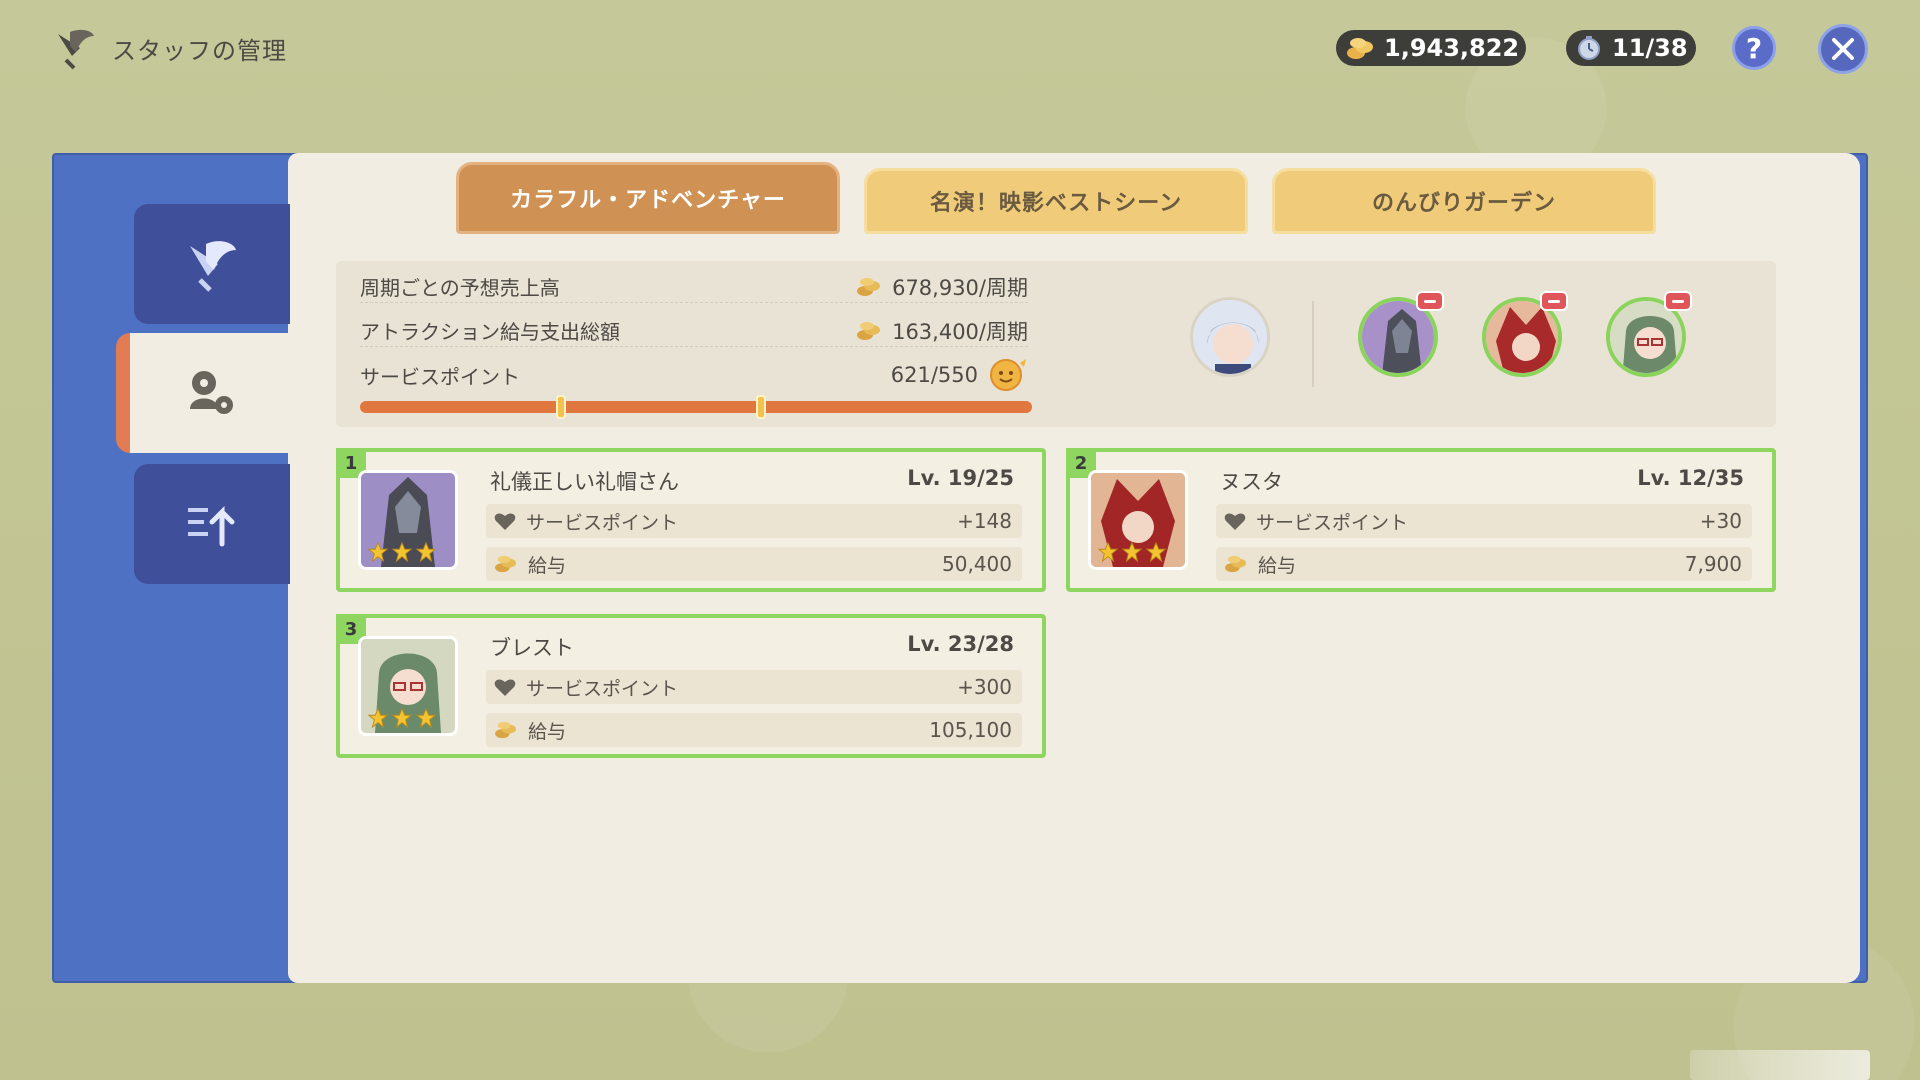  Describe the element at coordinates (977, 564) in the screenshot. I see `salary-value: 50,400` at that location.